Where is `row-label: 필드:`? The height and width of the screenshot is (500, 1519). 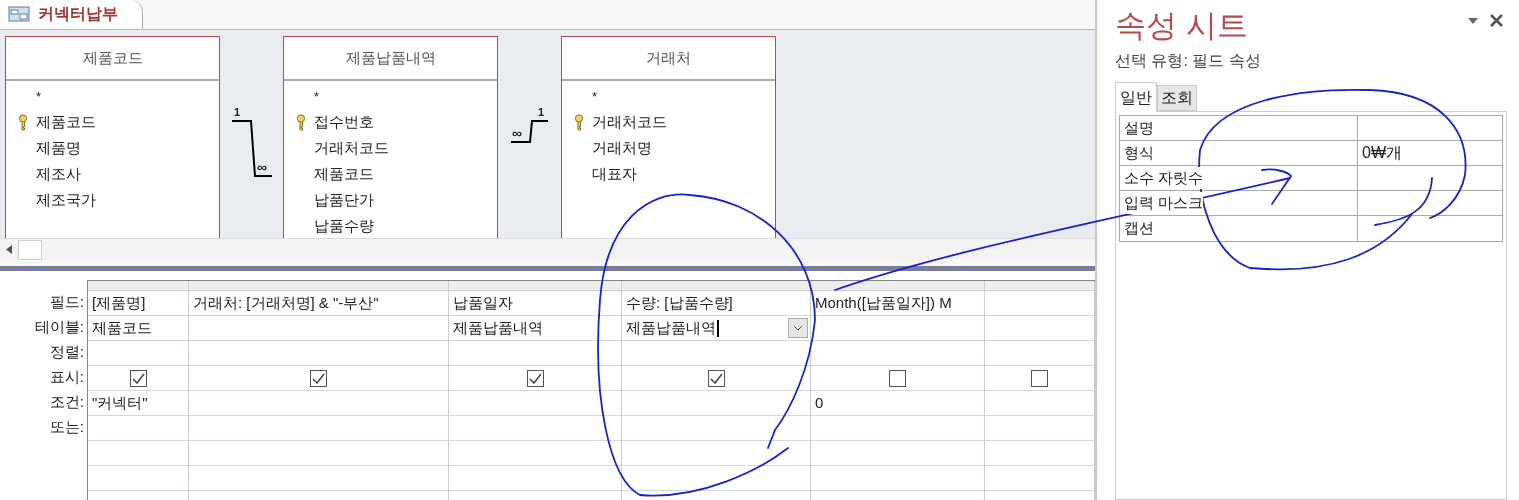 row-label: 필드: is located at coordinates (66, 302).